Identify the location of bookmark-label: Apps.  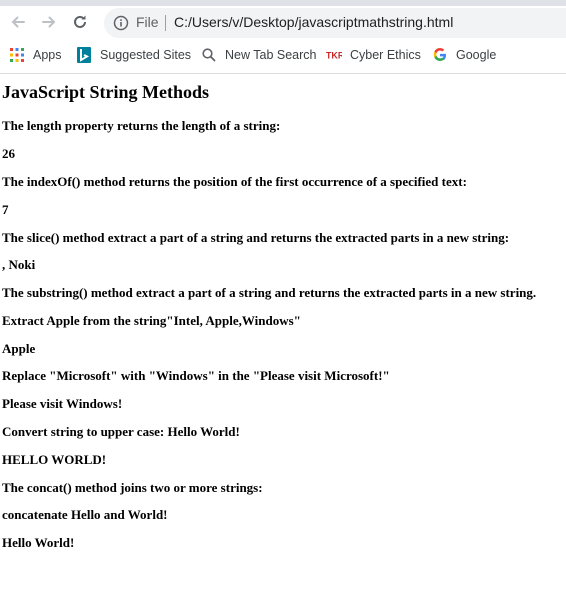
(47, 55).